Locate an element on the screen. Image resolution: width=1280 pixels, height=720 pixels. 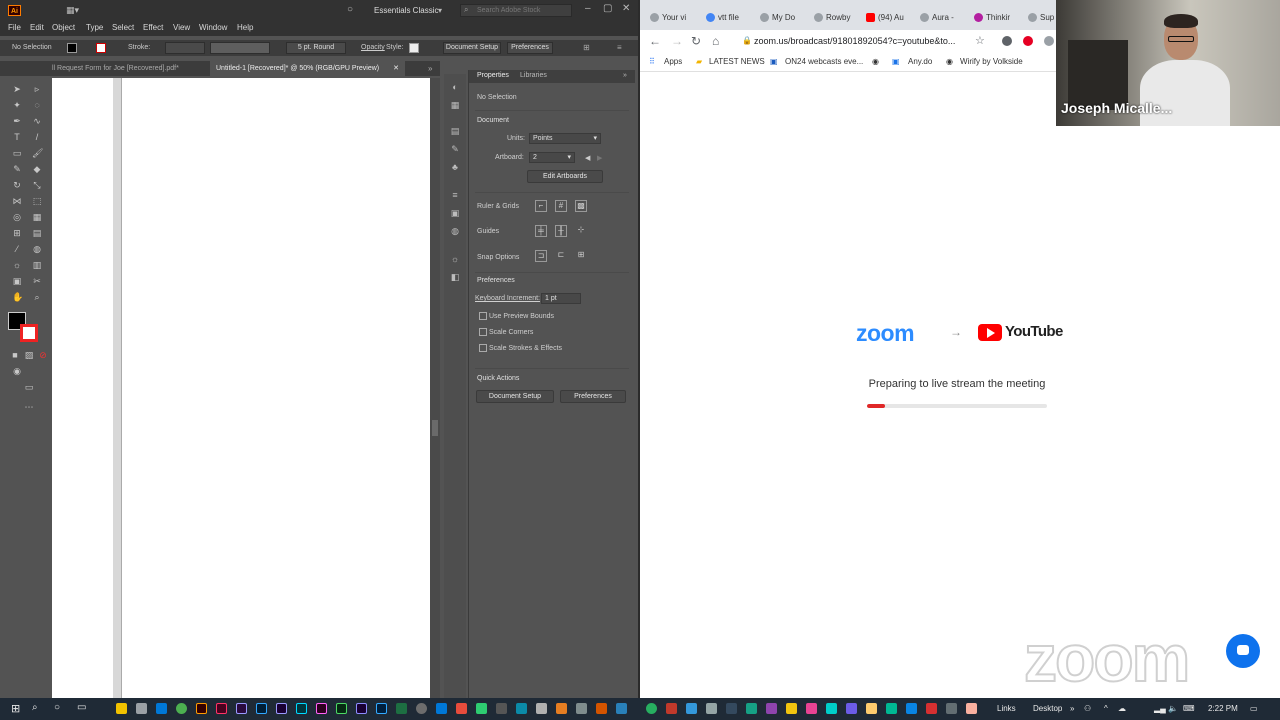
dimension-taskbar-icon is located at coordinates (341, 708).